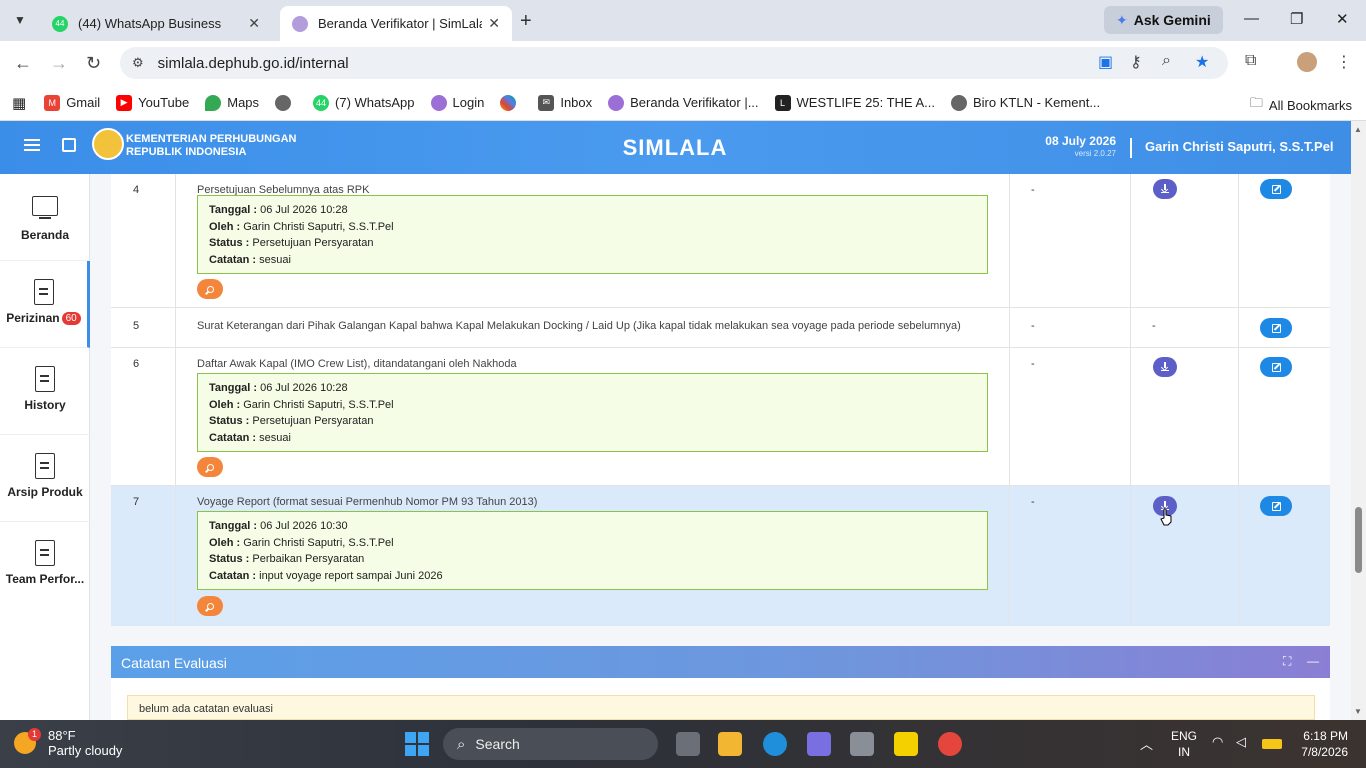 This screenshot has width=1366, height=768. What do you see at coordinates (1313, 661) in the screenshot?
I see `collapse-icon: —` at bounding box center [1313, 661].